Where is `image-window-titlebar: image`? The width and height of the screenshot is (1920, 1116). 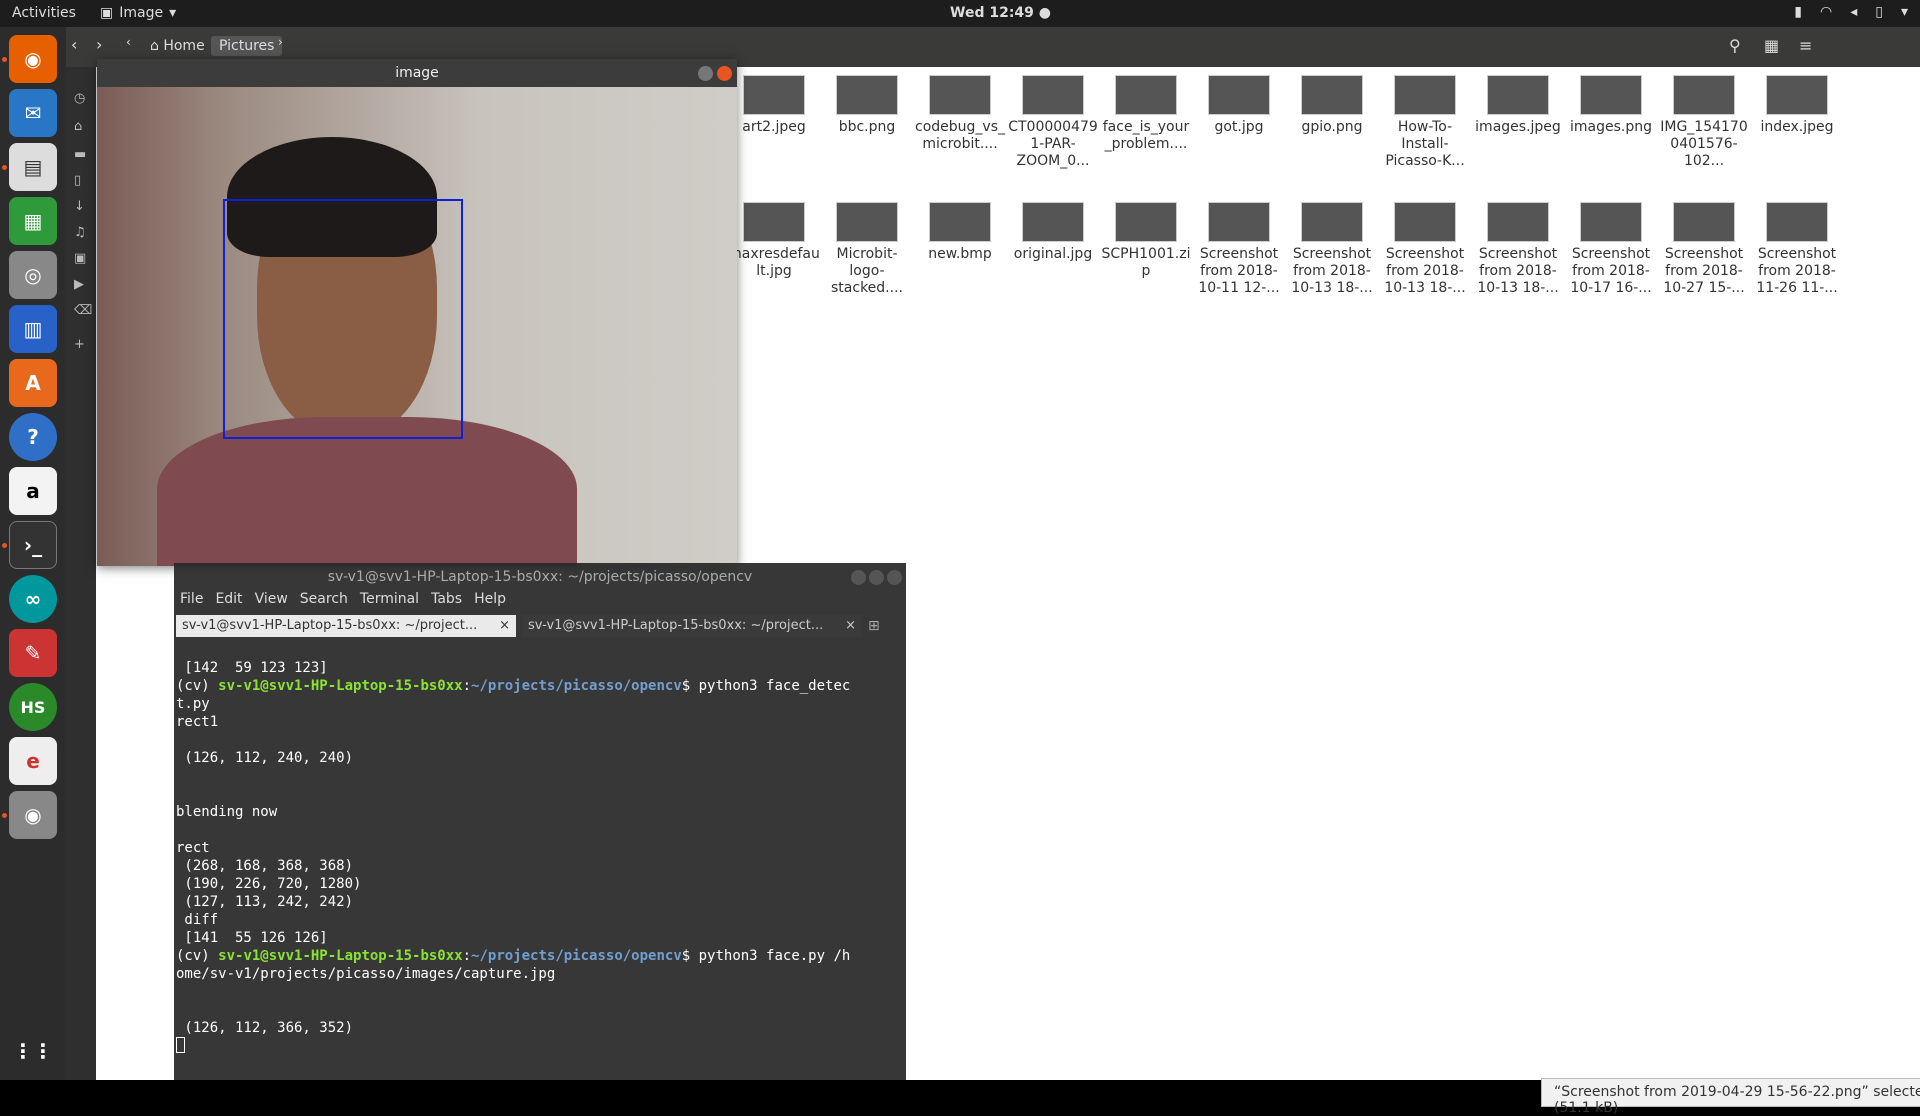 image-window-titlebar: image is located at coordinates (417, 73).